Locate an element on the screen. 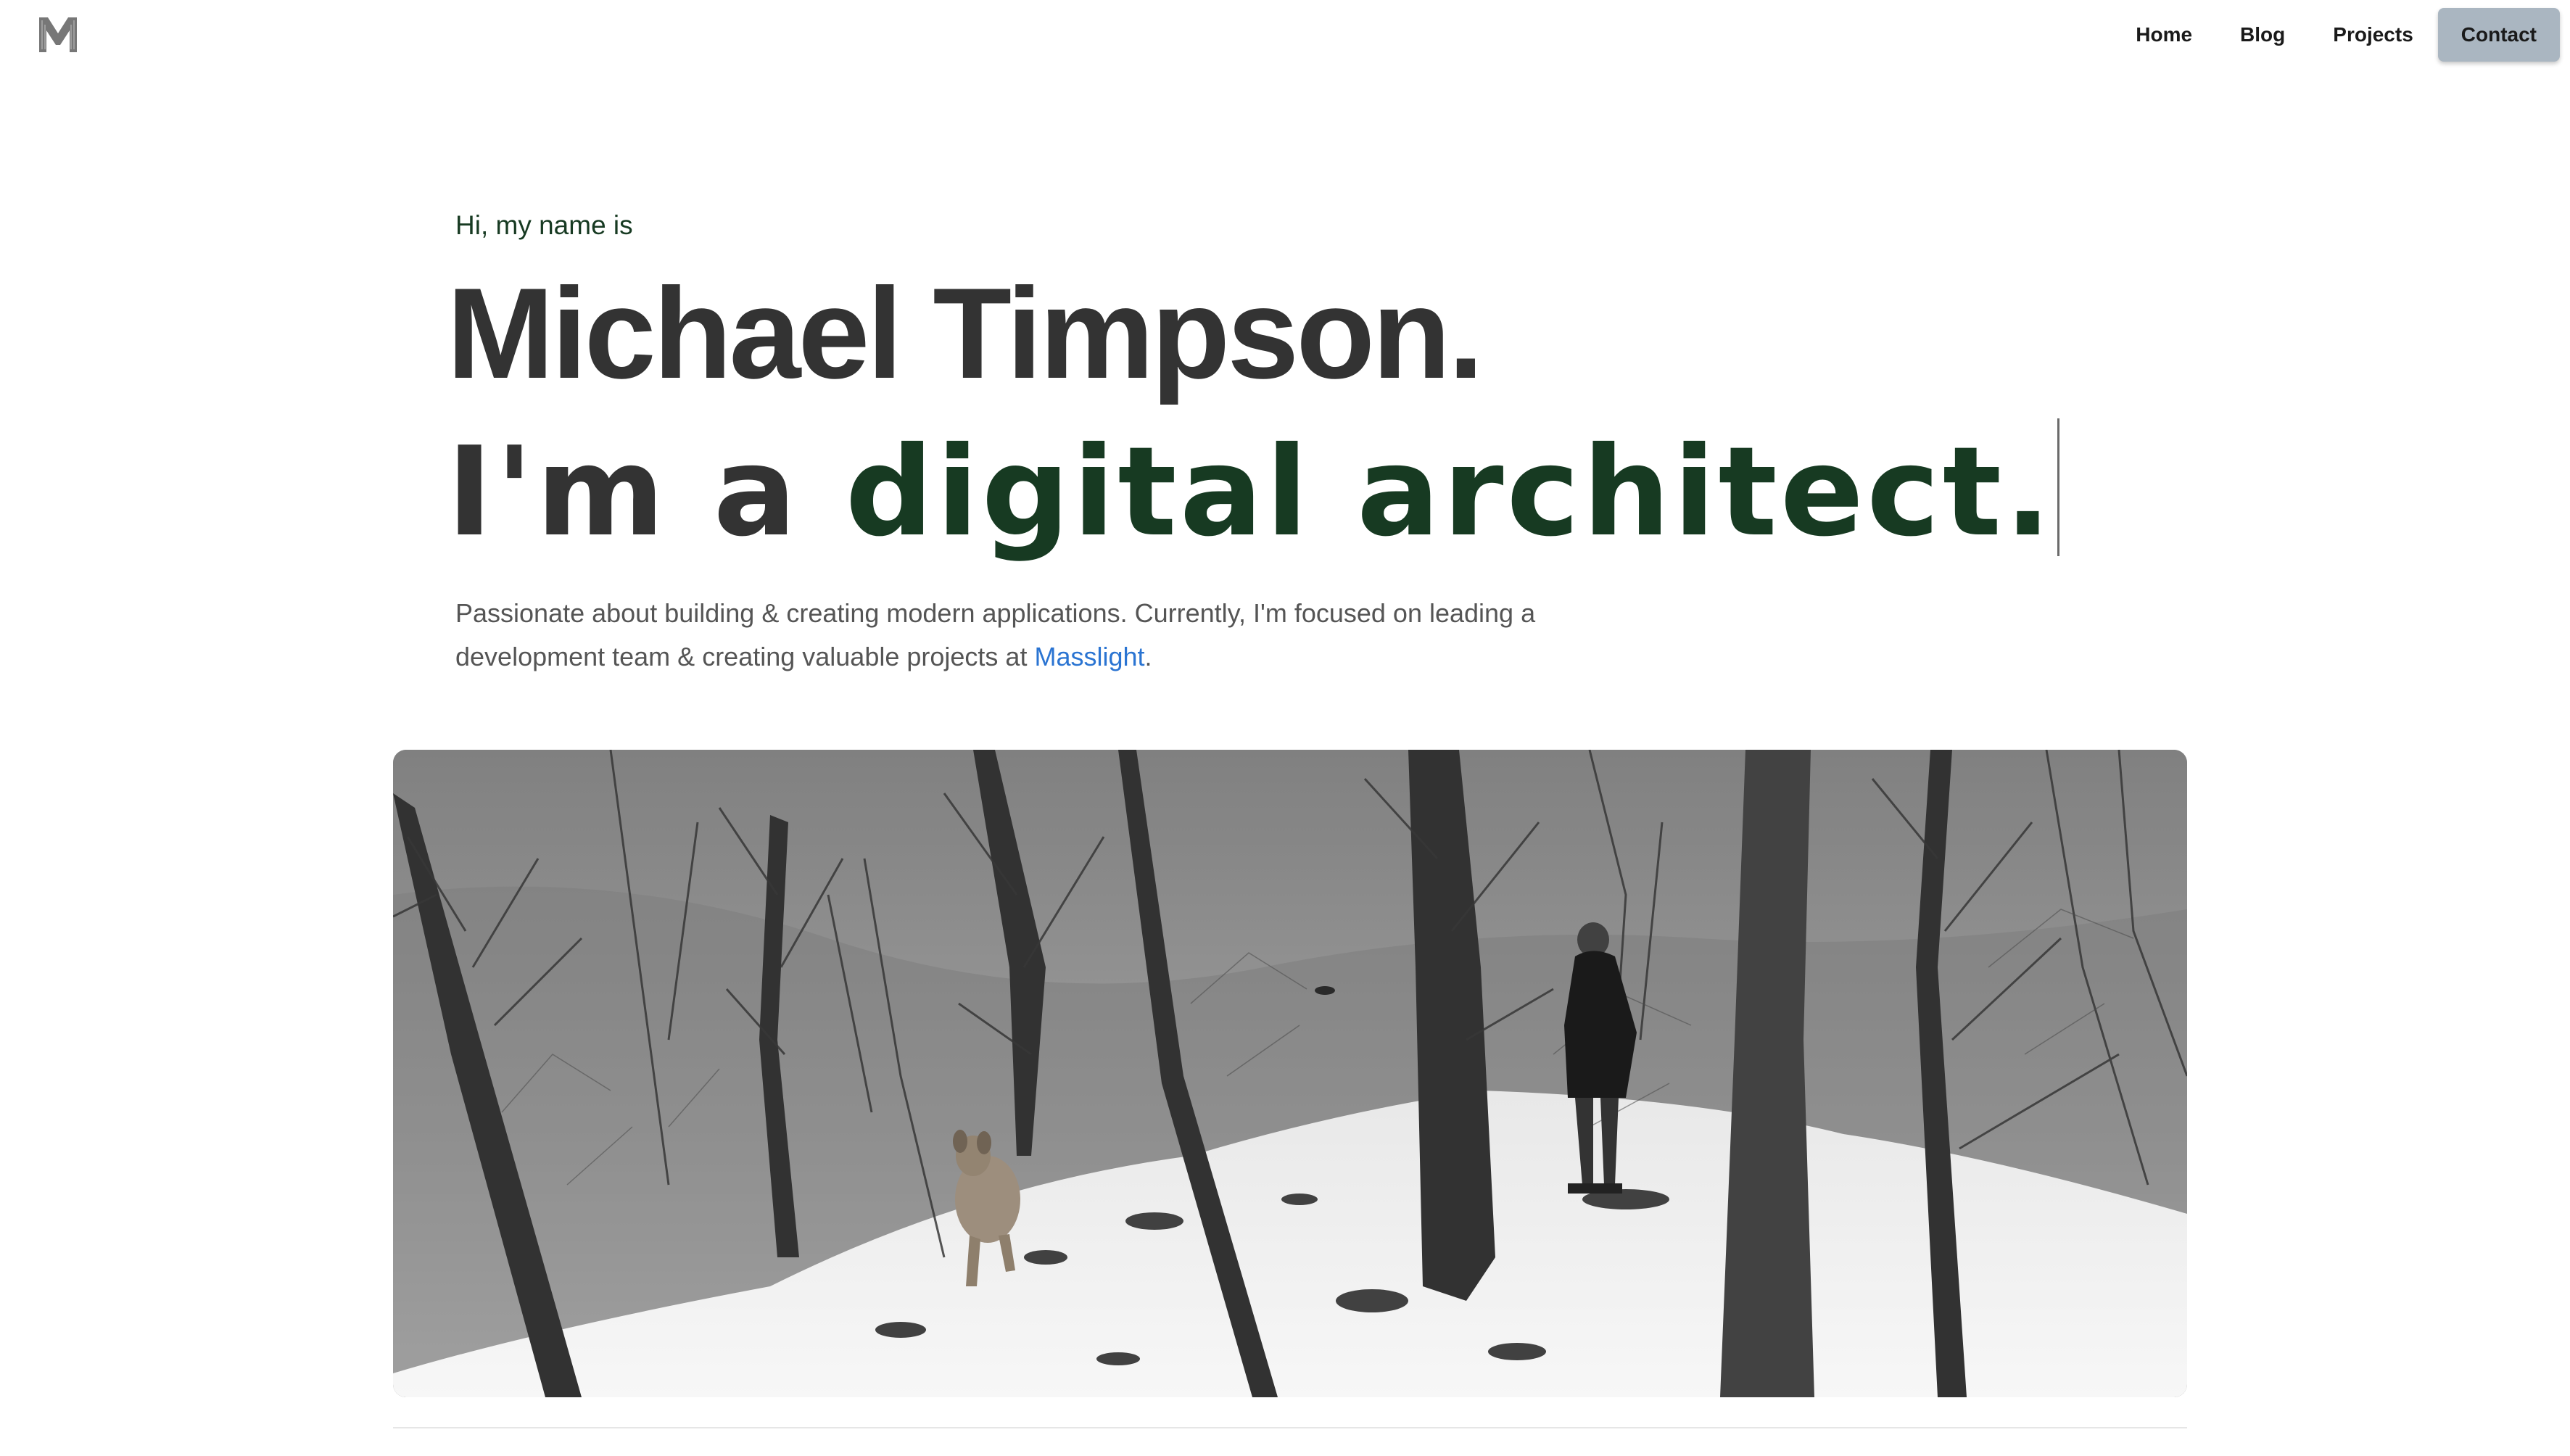 This screenshot has width=2570, height=1456. tagline-prefix: I'm a is located at coordinates (647, 493).